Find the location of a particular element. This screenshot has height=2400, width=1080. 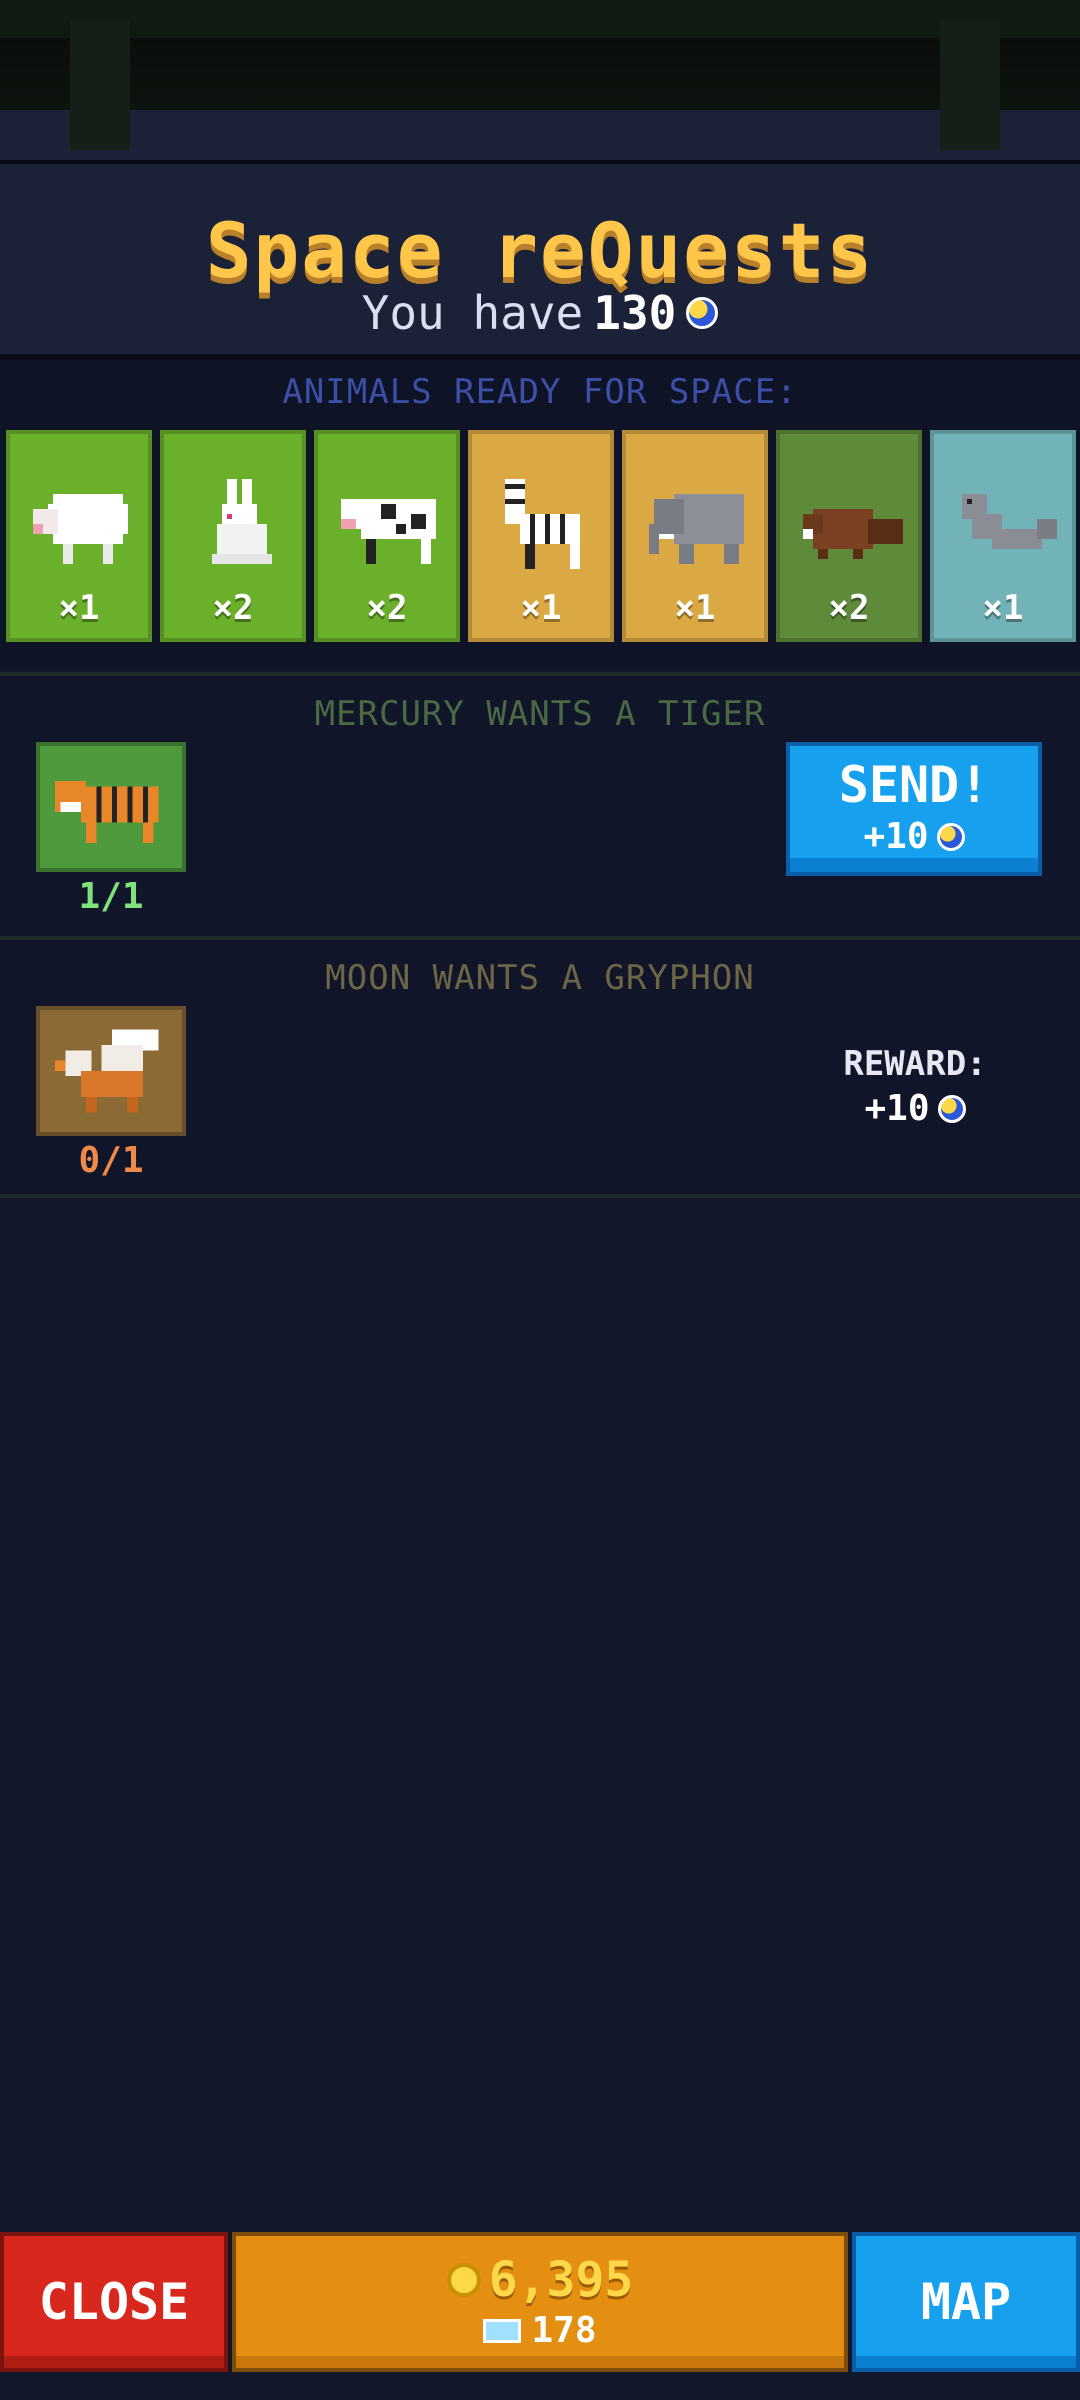

page-title: Space reQuests is located at coordinates (540, 250).